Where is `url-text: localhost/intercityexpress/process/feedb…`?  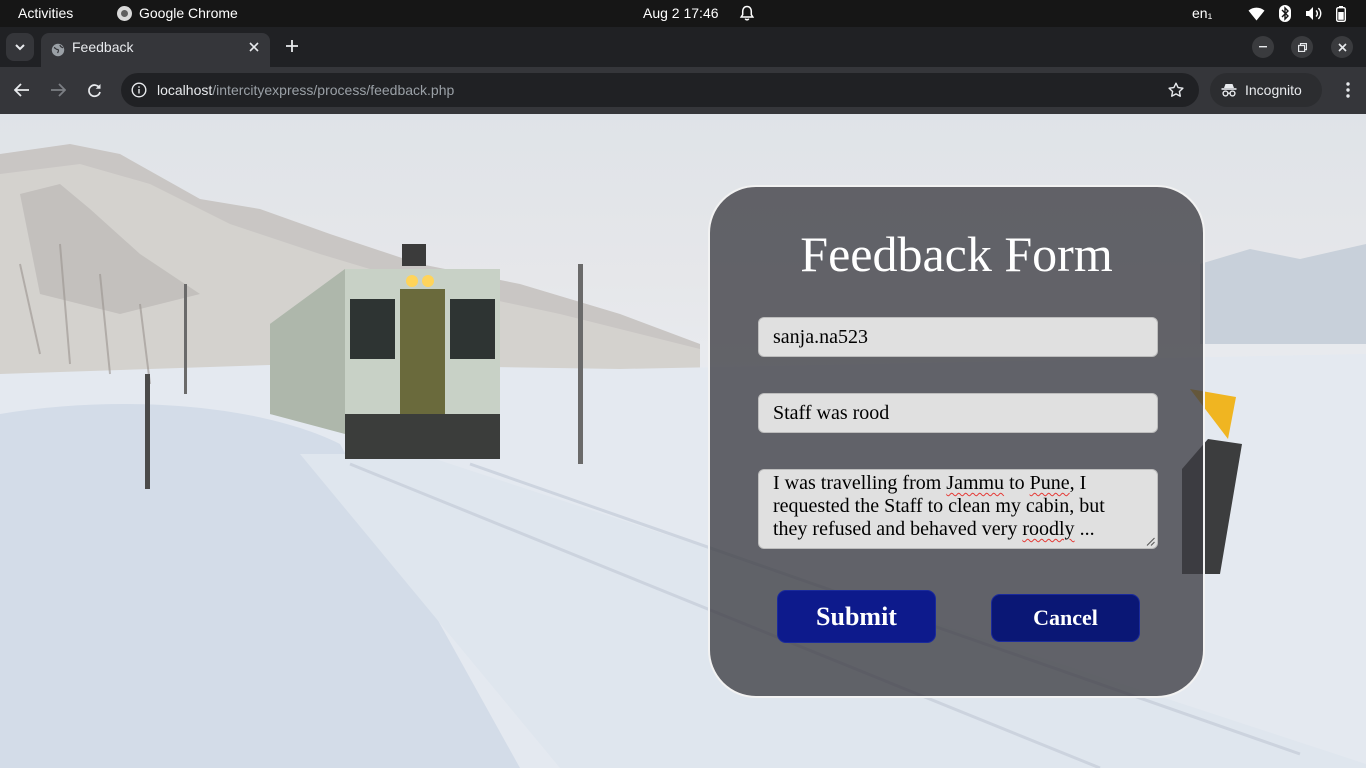 url-text: localhost/intercityexpress/process/feedb… is located at coordinates (305, 90).